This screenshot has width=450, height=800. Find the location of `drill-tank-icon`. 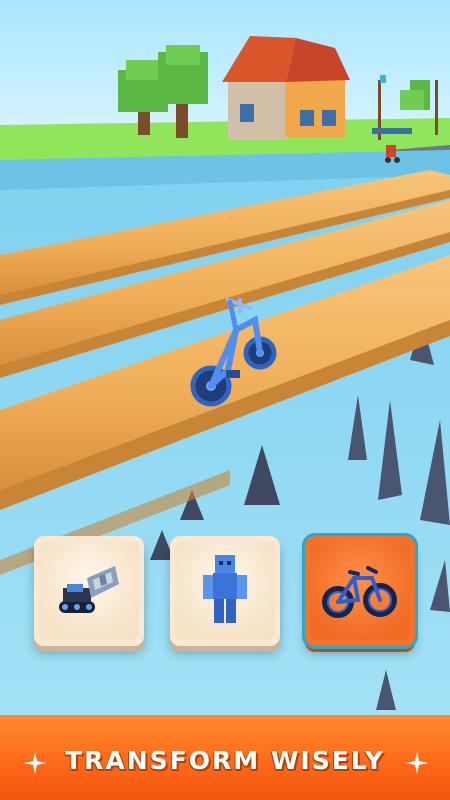

drill-tank-icon is located at coordinates (89, 589).